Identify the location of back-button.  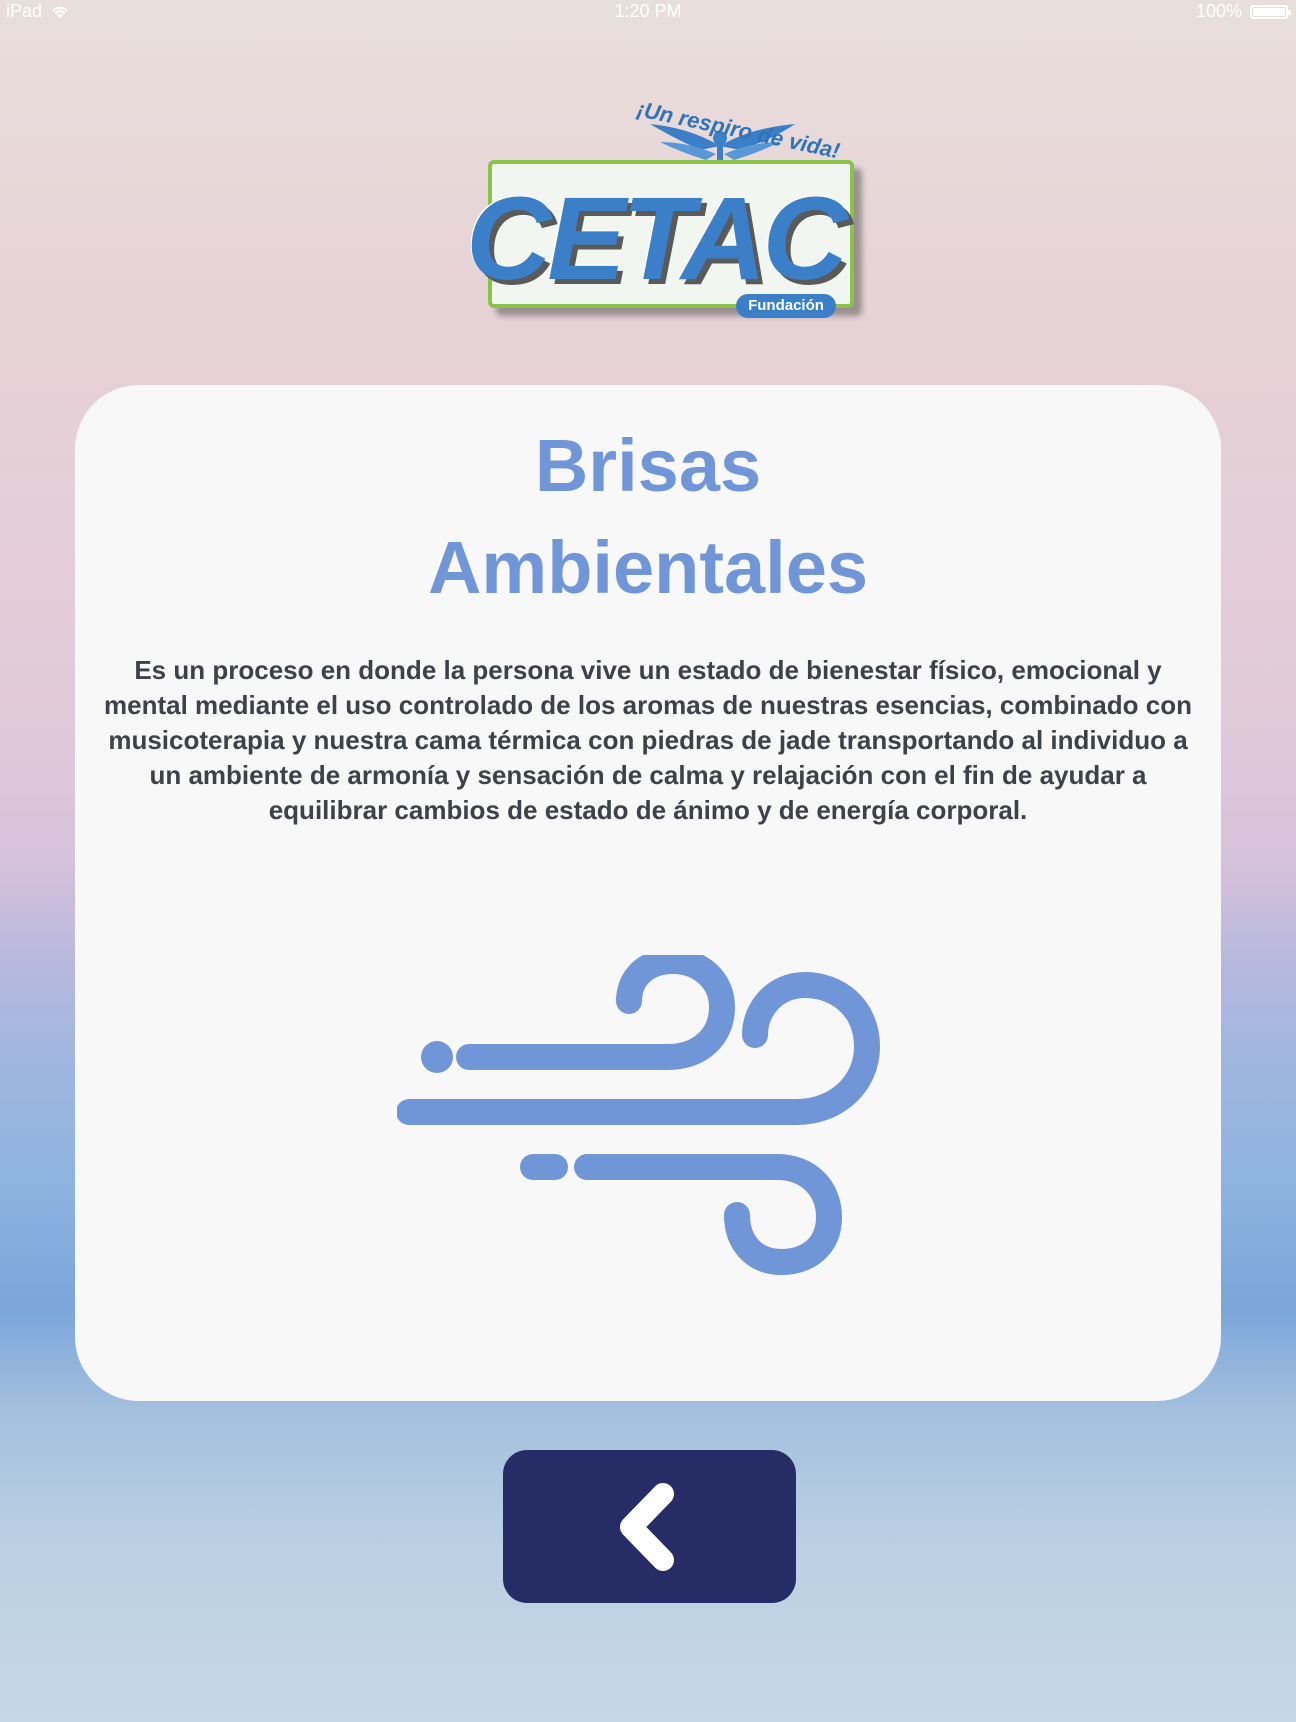
(649, 1526).